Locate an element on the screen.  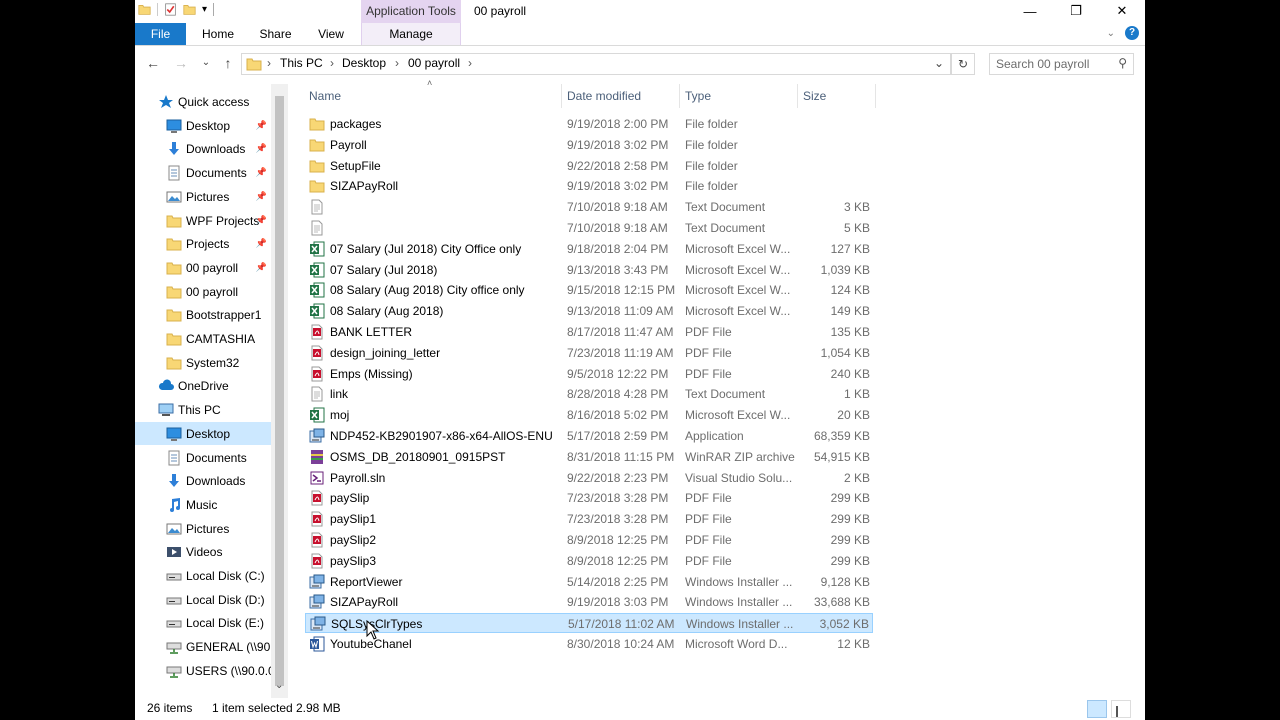
sidebar-item: Projects 📌 is located at coordinates (203, 243).